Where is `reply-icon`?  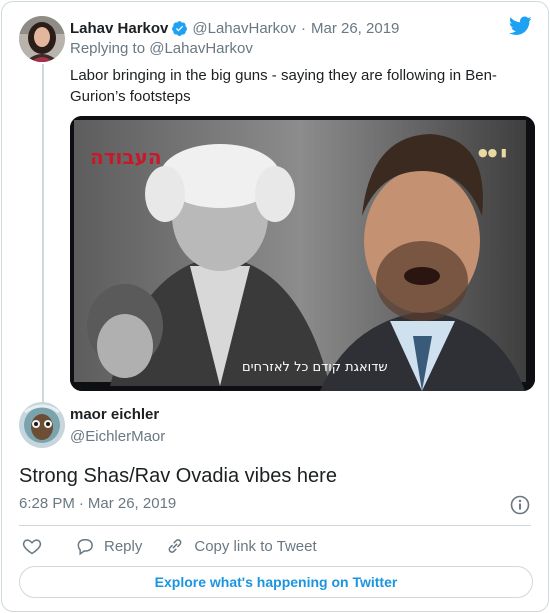
reply-icon is located at coordinates (85, 546).